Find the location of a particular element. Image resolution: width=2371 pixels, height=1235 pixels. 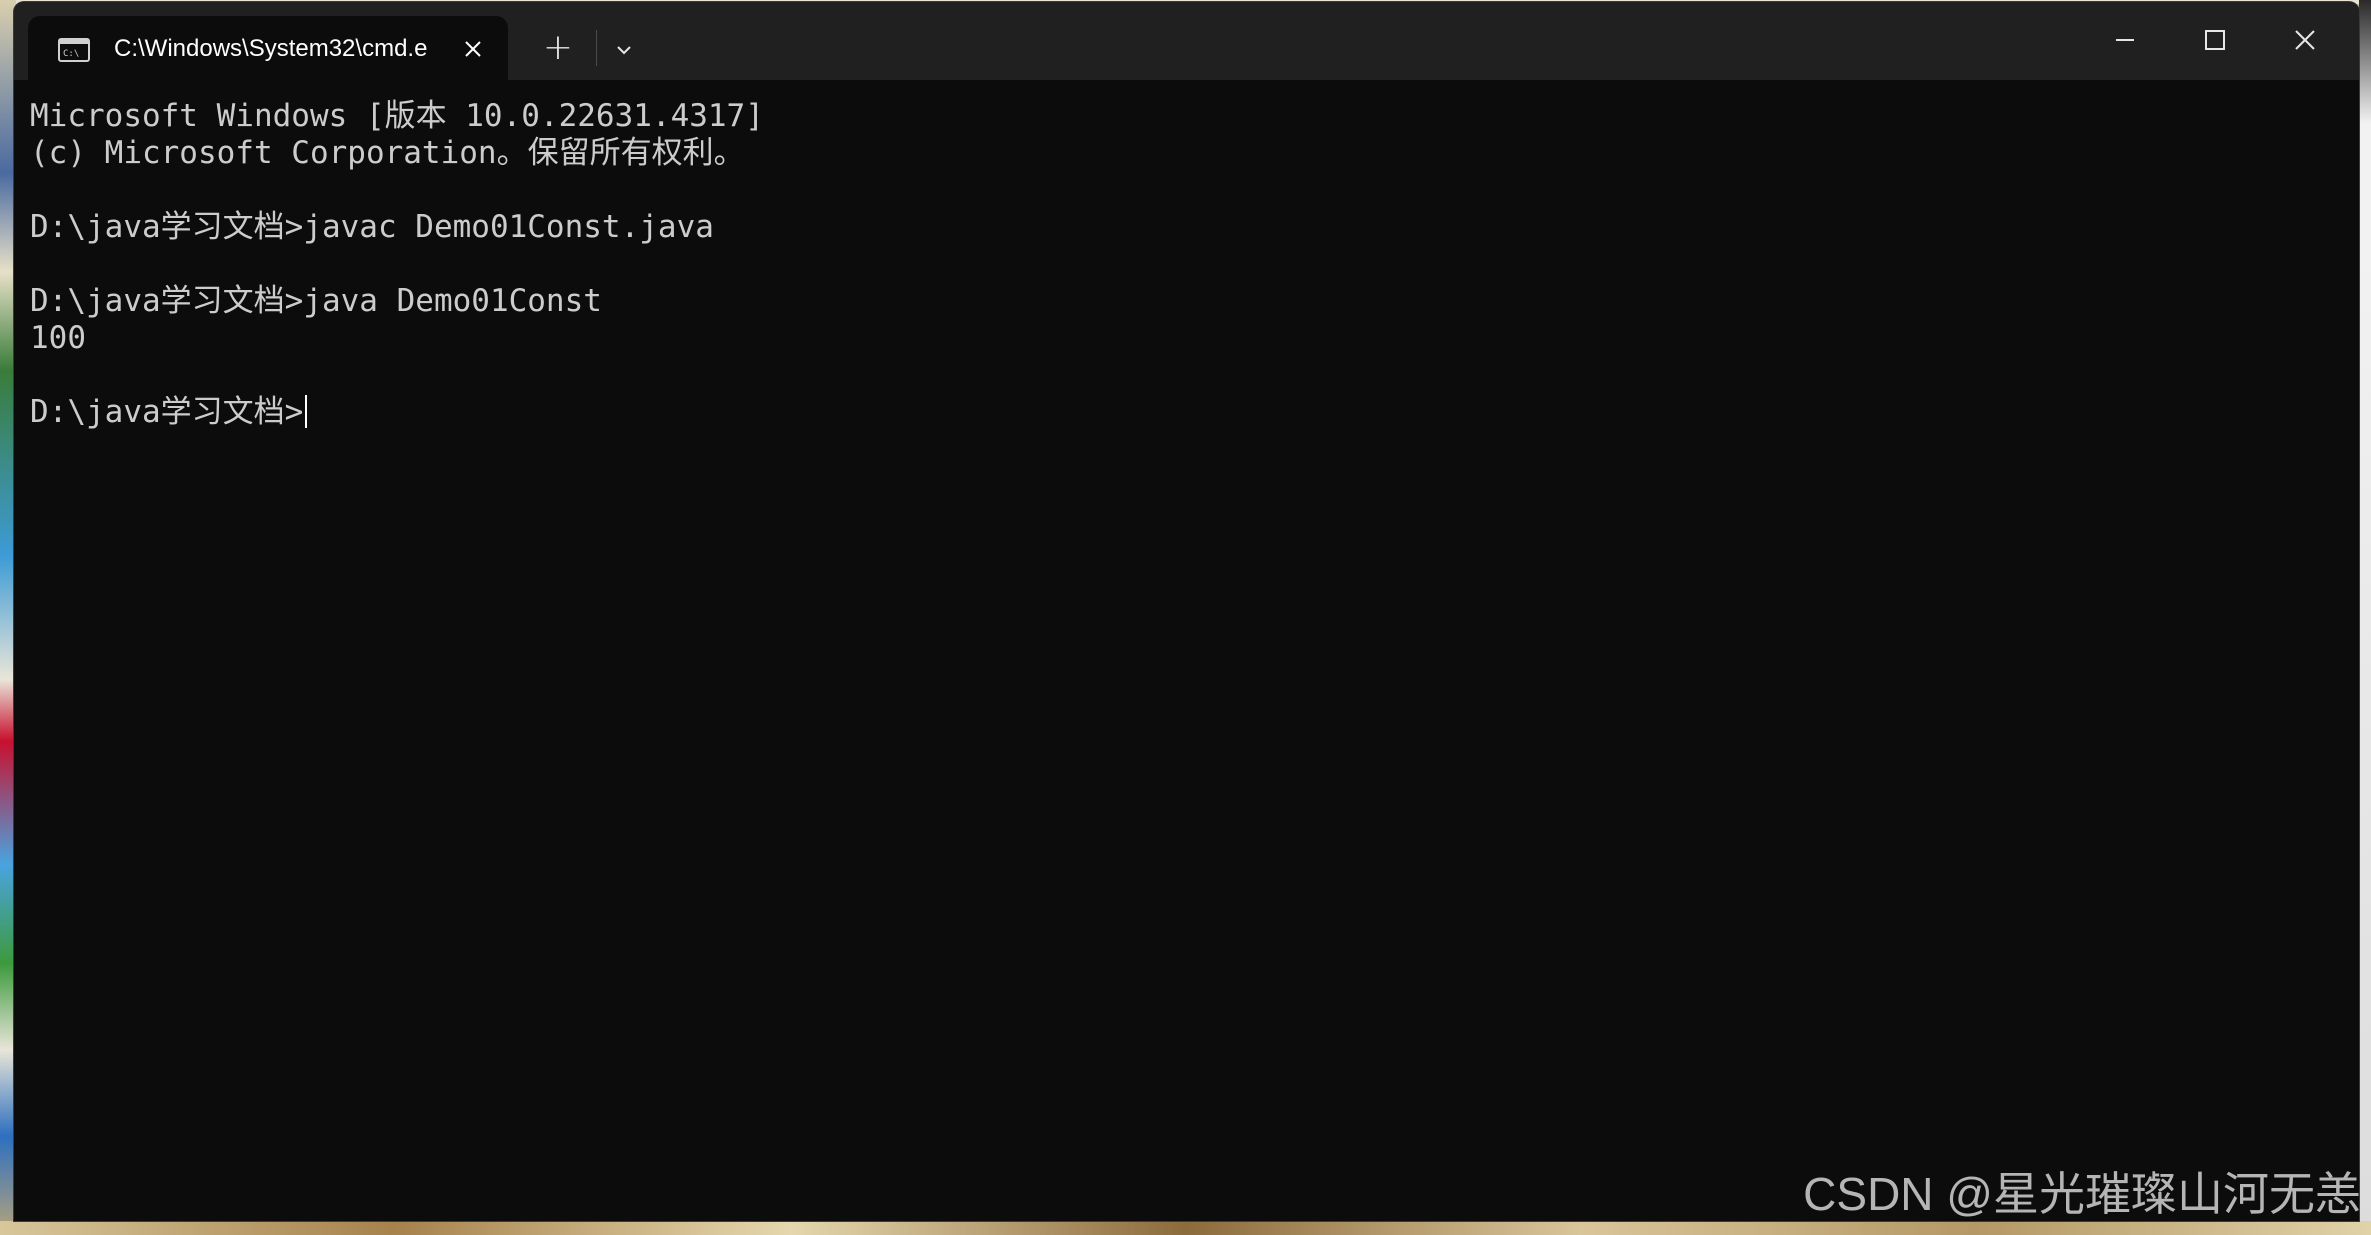

tab-title: C:\Windows\System32\cmd.e is located at coordinates (271, 48).